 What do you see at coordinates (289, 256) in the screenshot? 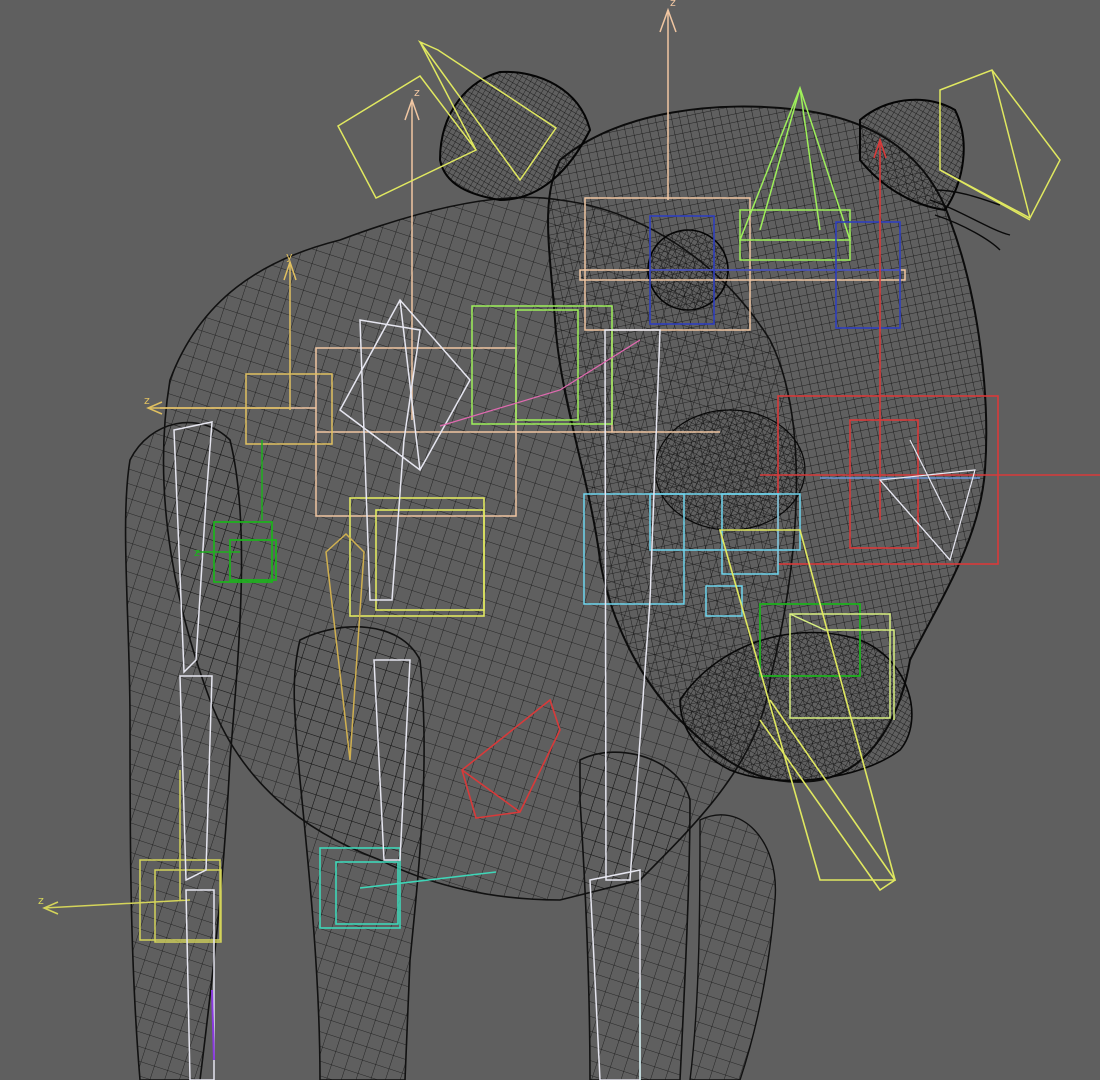
I see `axis-label-y-left: y` at bounding box center [289, 256].